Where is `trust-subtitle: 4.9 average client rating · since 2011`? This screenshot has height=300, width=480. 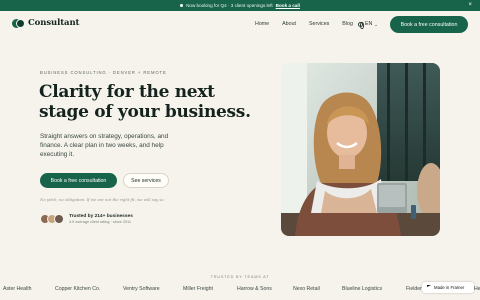 trust-subtitle: 4.9 average client rating · since 2011 is located at coordinates (100, 222).